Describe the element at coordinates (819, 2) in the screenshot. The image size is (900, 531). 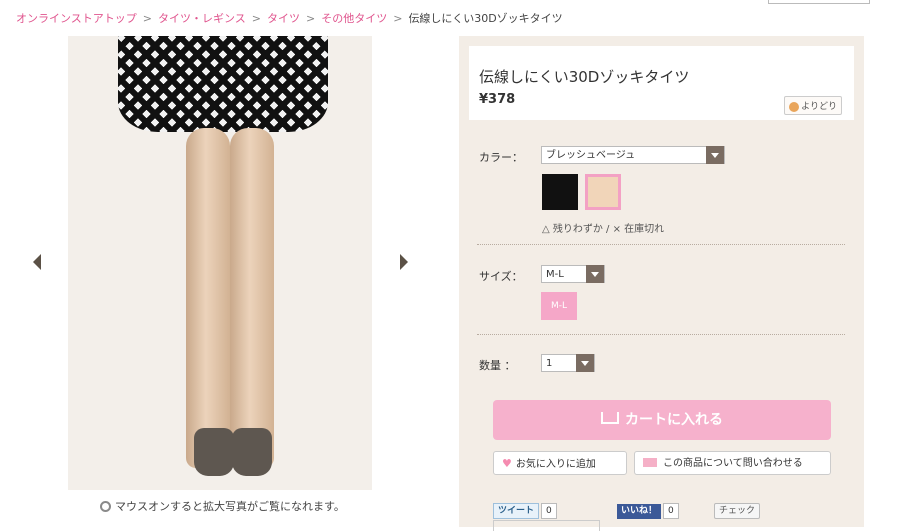
I see `header-box` at that location.